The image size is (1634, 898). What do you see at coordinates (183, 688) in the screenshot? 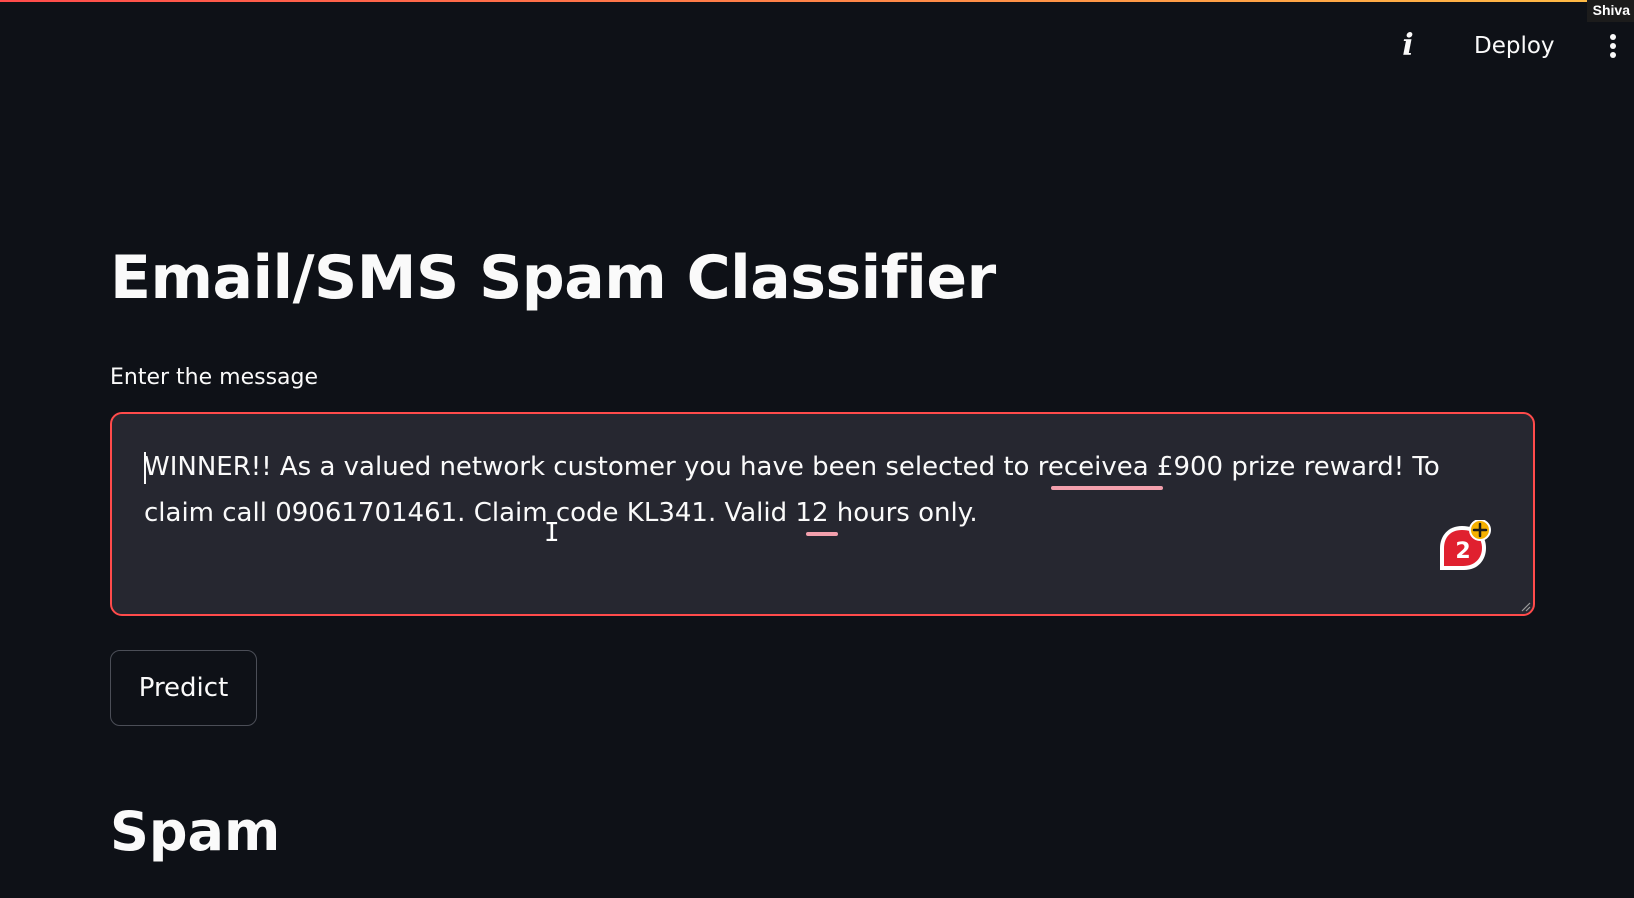
I see `predict-button: Predict` at bounding box center [183, 688].